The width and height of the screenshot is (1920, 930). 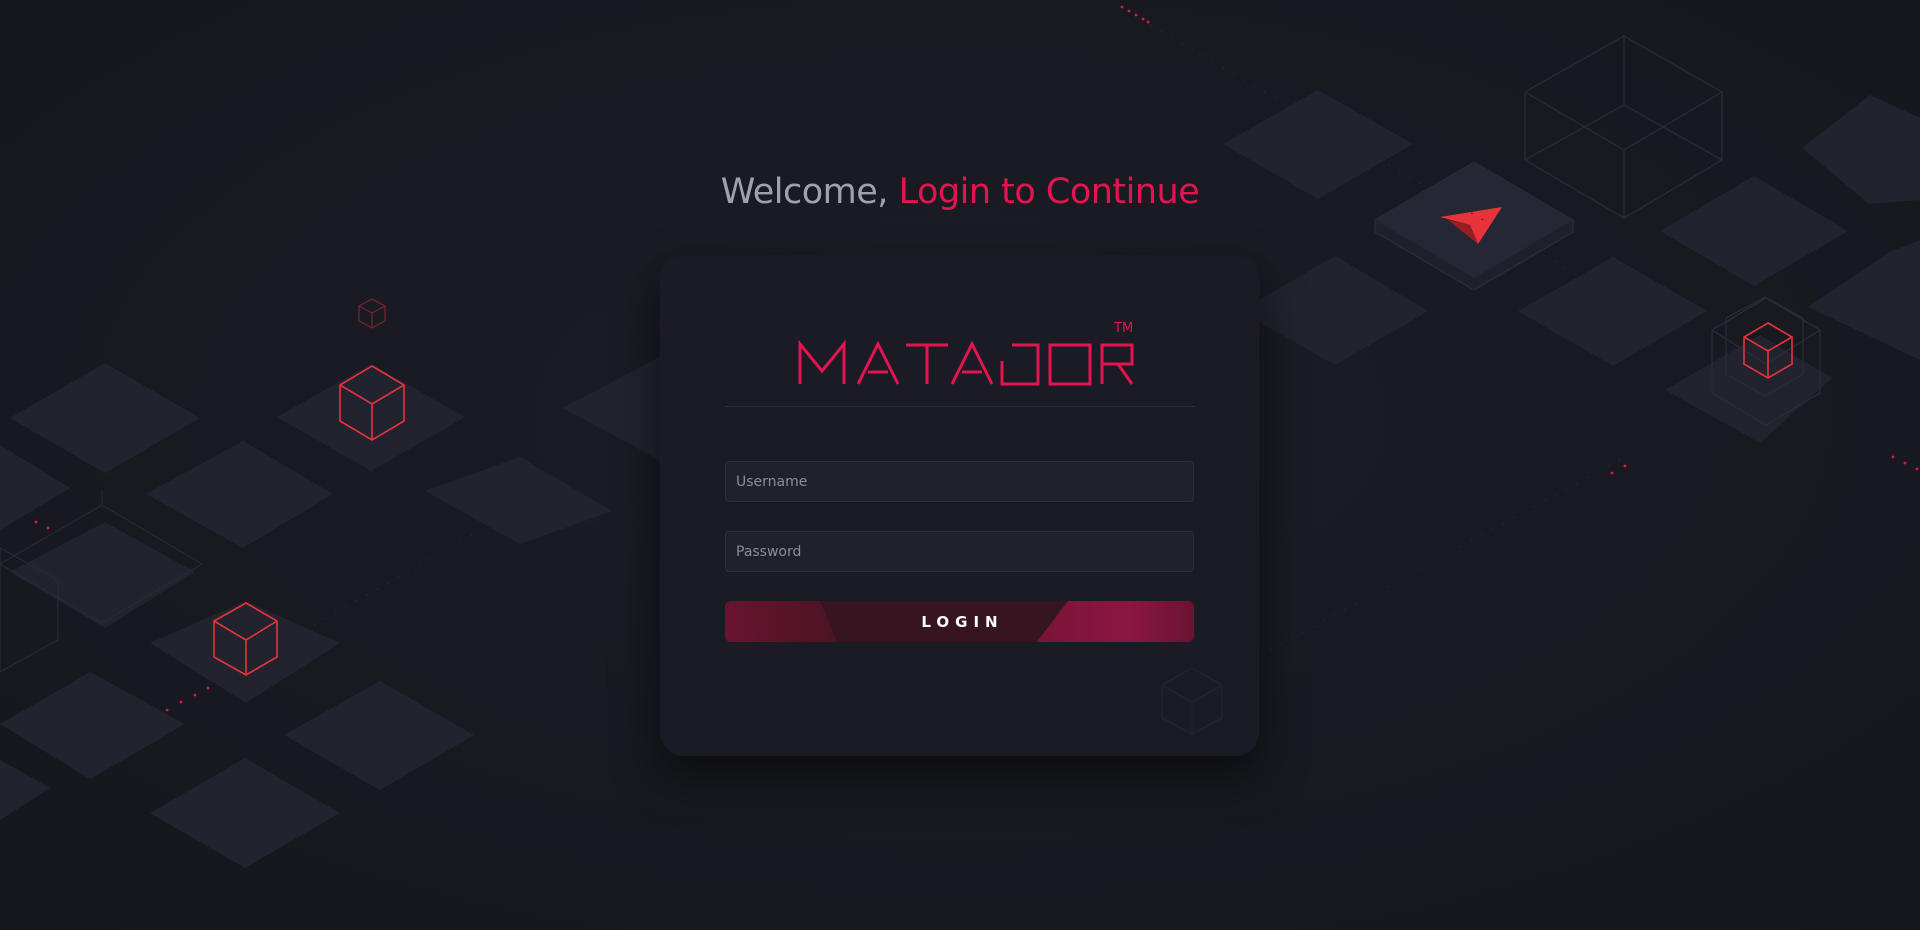 I want to click on login-to-continue-text: Login to Continue, so click(x=1049, y=192).